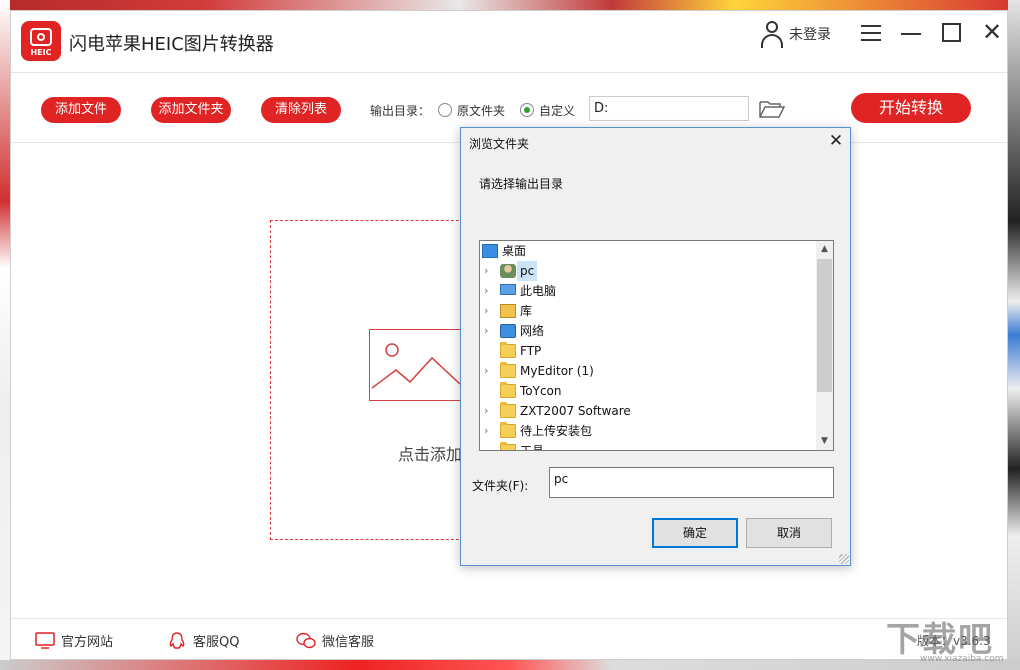 The width and height of the screenshot is (1020, 670). I want to click on qq-support-link: 客服QQ, so click(203, 640).